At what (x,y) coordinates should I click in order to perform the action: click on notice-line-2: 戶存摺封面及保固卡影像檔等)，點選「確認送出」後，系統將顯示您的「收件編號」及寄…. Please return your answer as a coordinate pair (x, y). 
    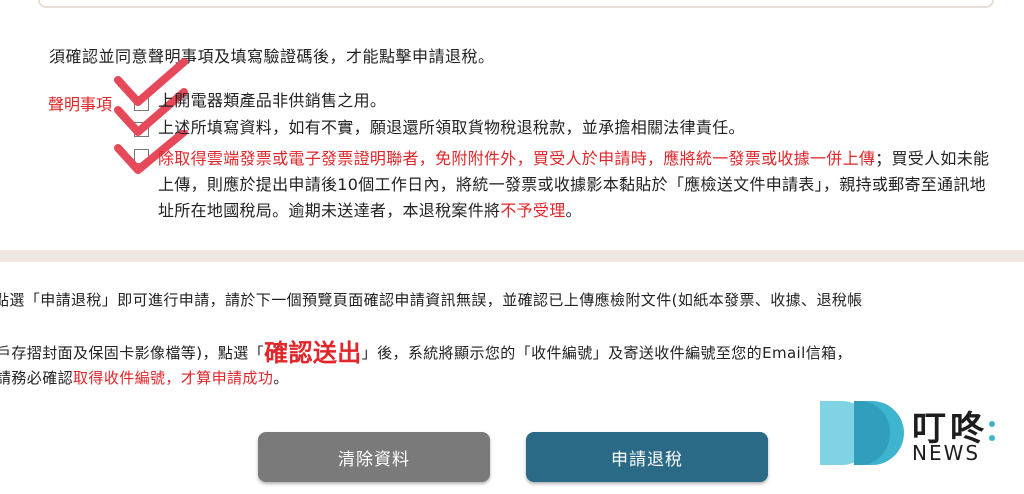
    Looking at the image, I should click on (426, 348).